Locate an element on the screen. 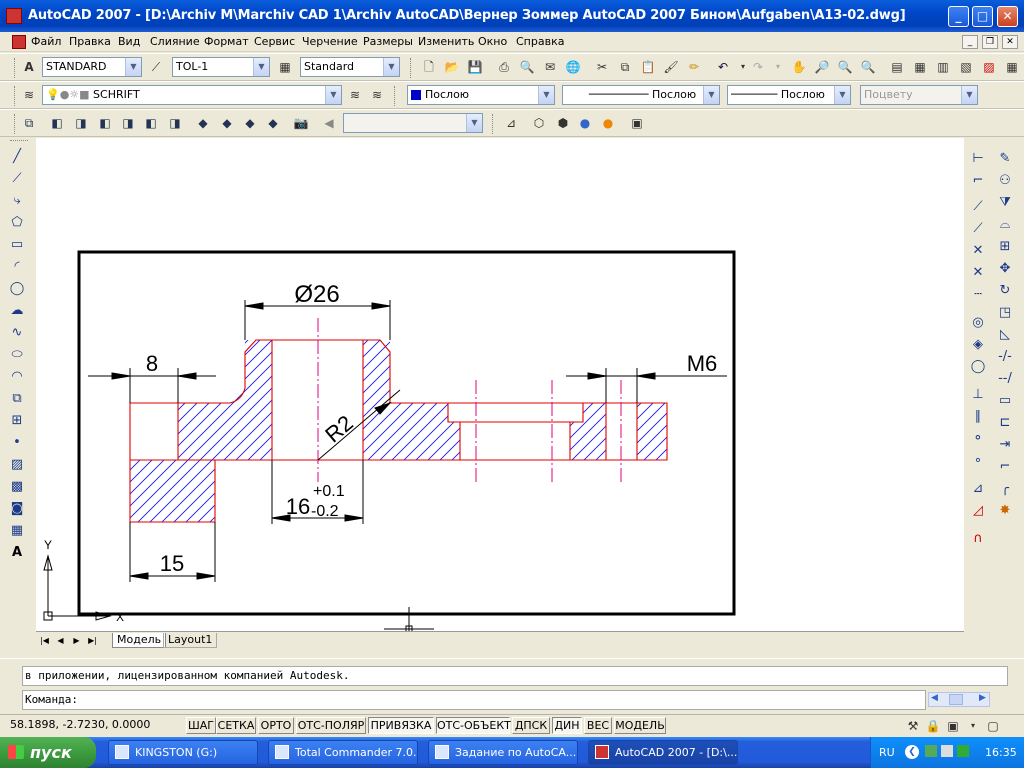  menu-help: Справка is located at coordinates (540, 41).